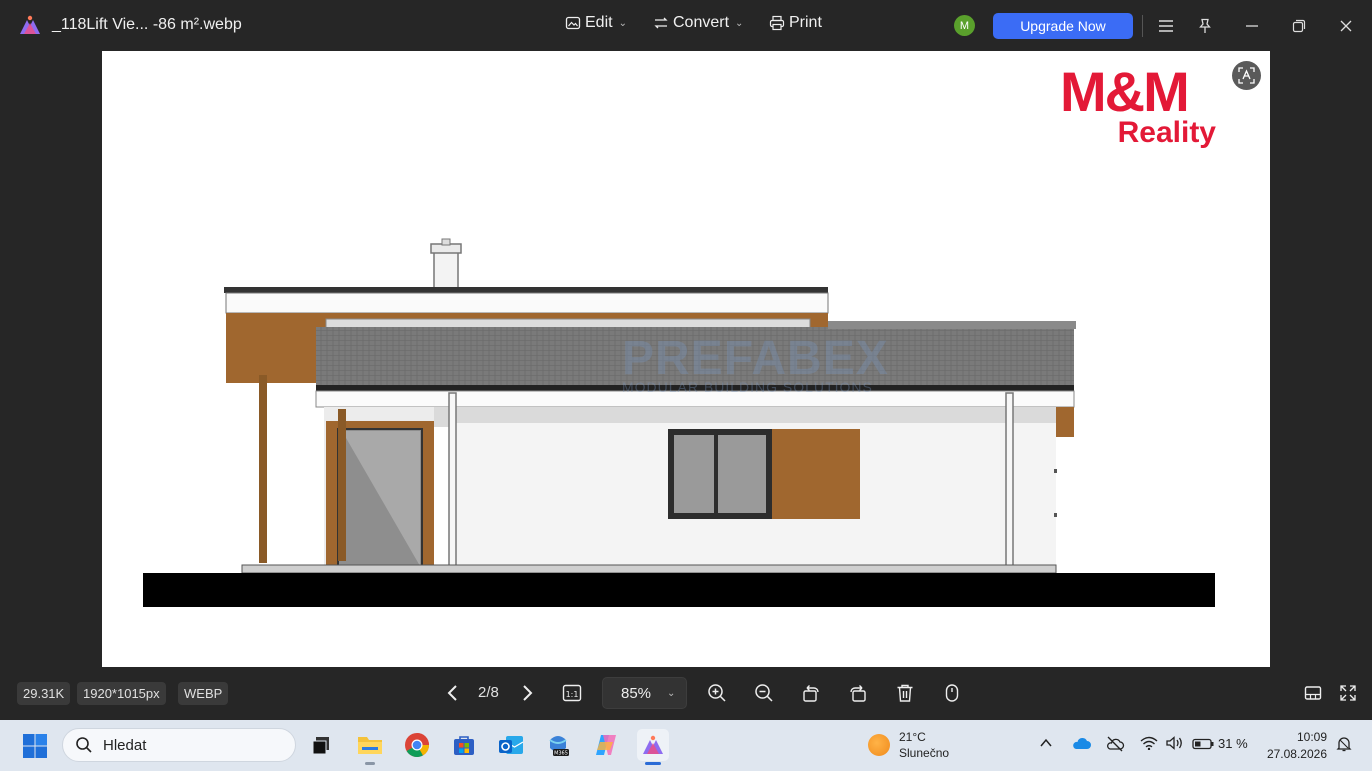 The width and height of the screenshot is (1372, 771). What do you see at coordinates (179, 745) in the screenshot?
I see `taskbar-search: Hledat` at bounding box center [179, 745].